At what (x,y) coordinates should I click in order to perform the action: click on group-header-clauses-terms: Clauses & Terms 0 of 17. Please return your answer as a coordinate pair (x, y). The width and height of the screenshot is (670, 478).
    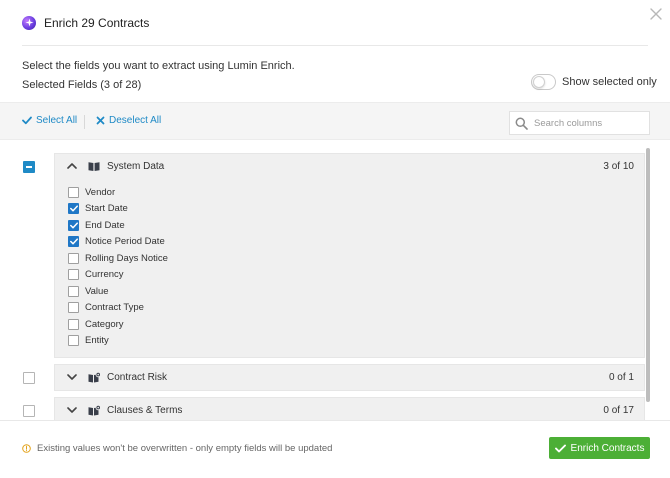
    Looking at the image, I should click on (349, 409).